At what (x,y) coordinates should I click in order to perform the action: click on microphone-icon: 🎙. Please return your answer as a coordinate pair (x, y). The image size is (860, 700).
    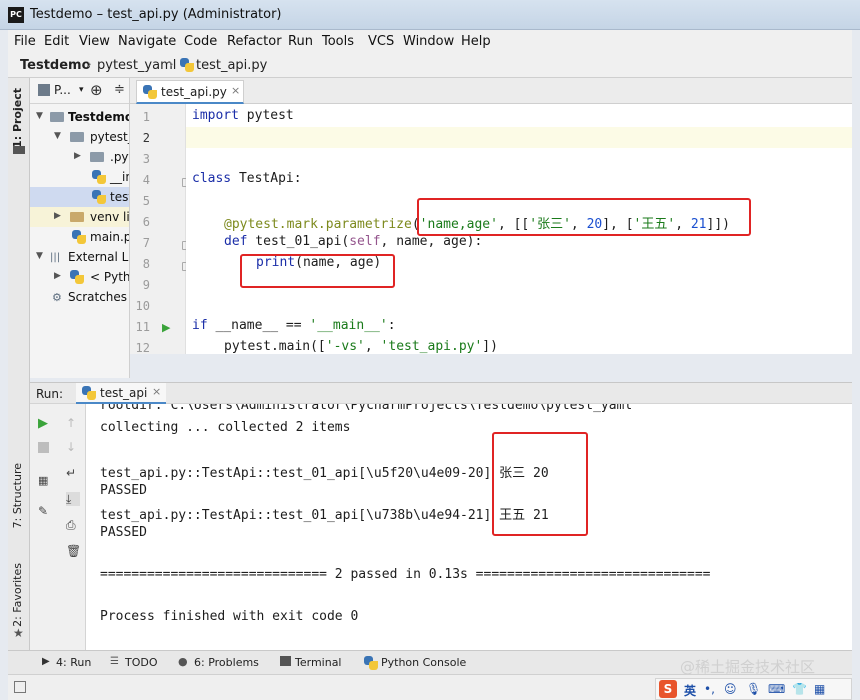
    Looking at the image, I should click on (753, 689).